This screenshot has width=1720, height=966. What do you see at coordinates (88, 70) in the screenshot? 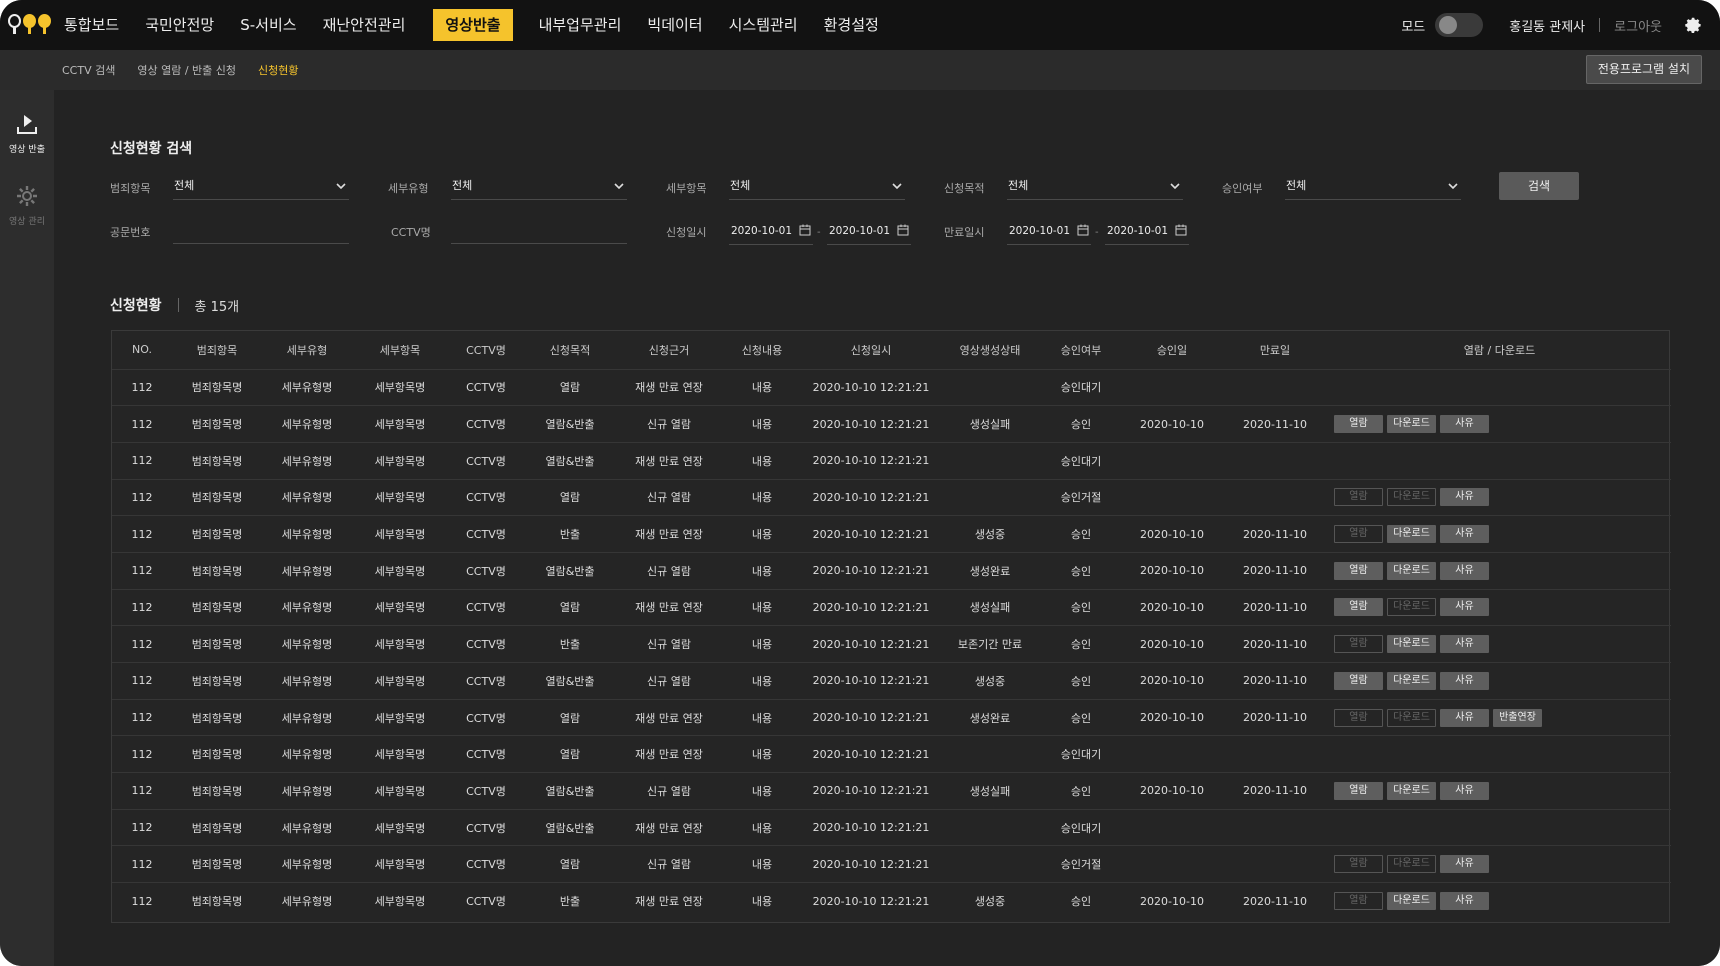
I see `breadcrumb-item: CCTV 검색` at bounding box center [88, 70].